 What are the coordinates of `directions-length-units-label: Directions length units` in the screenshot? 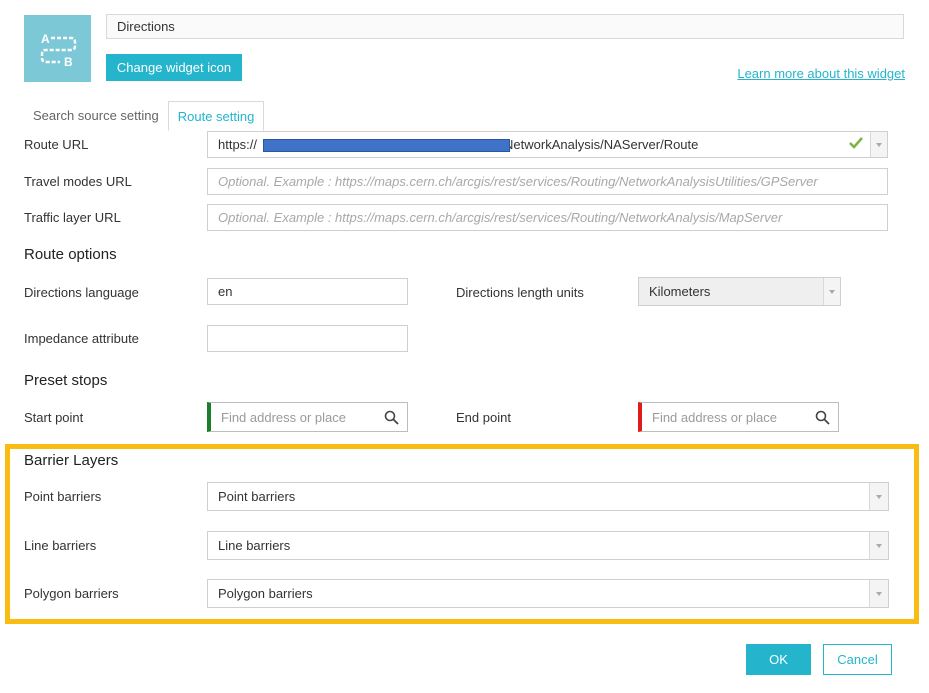 It's located at (520, 292).